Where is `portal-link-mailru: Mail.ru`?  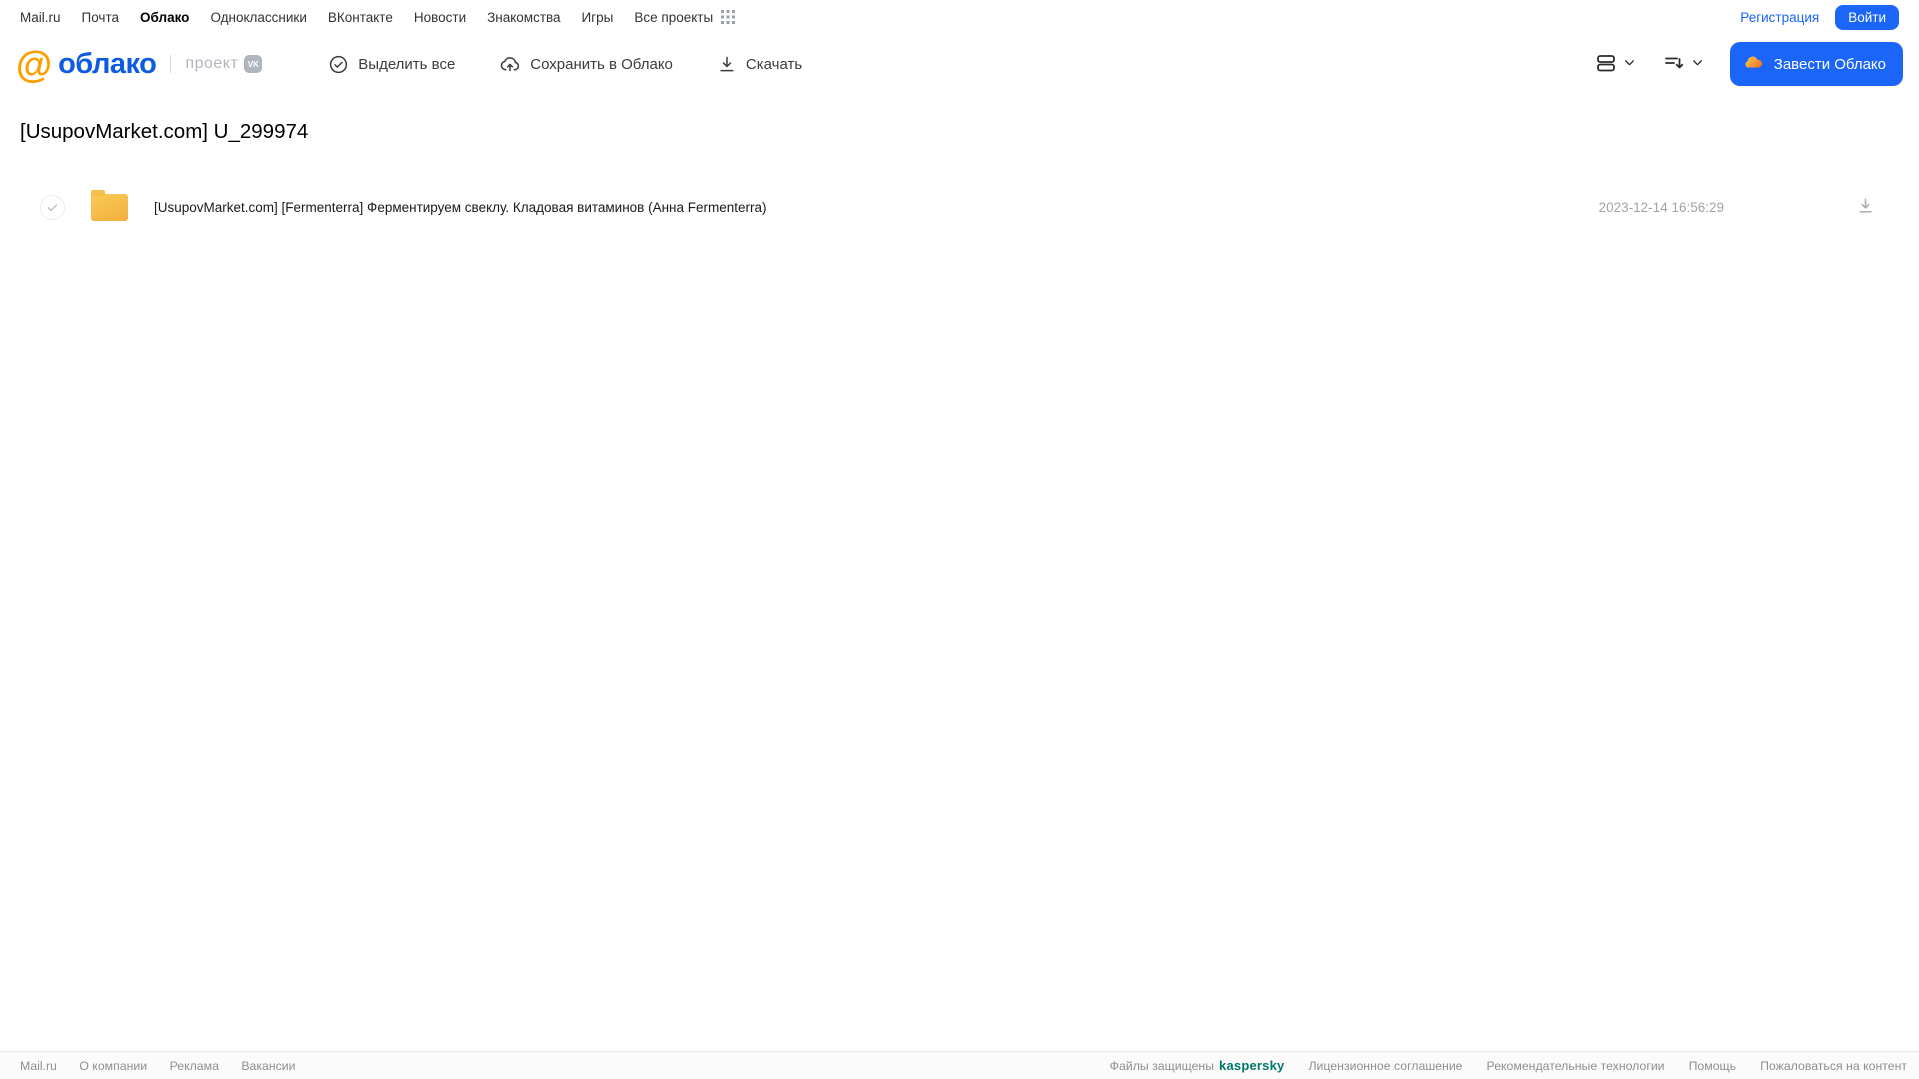 portal-link-mailru: Mail.ru is located at coordinates (40, 17).